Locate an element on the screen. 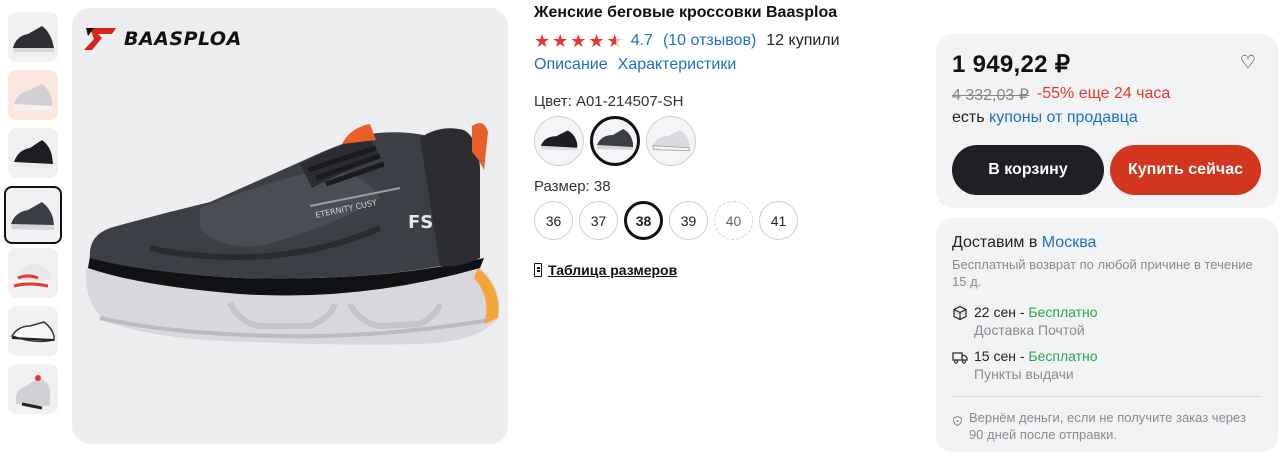 The height and width of the screenshot is (456, 1280). discount-badge: -55% еще 24 часа is located at coordinates (1103, 93).